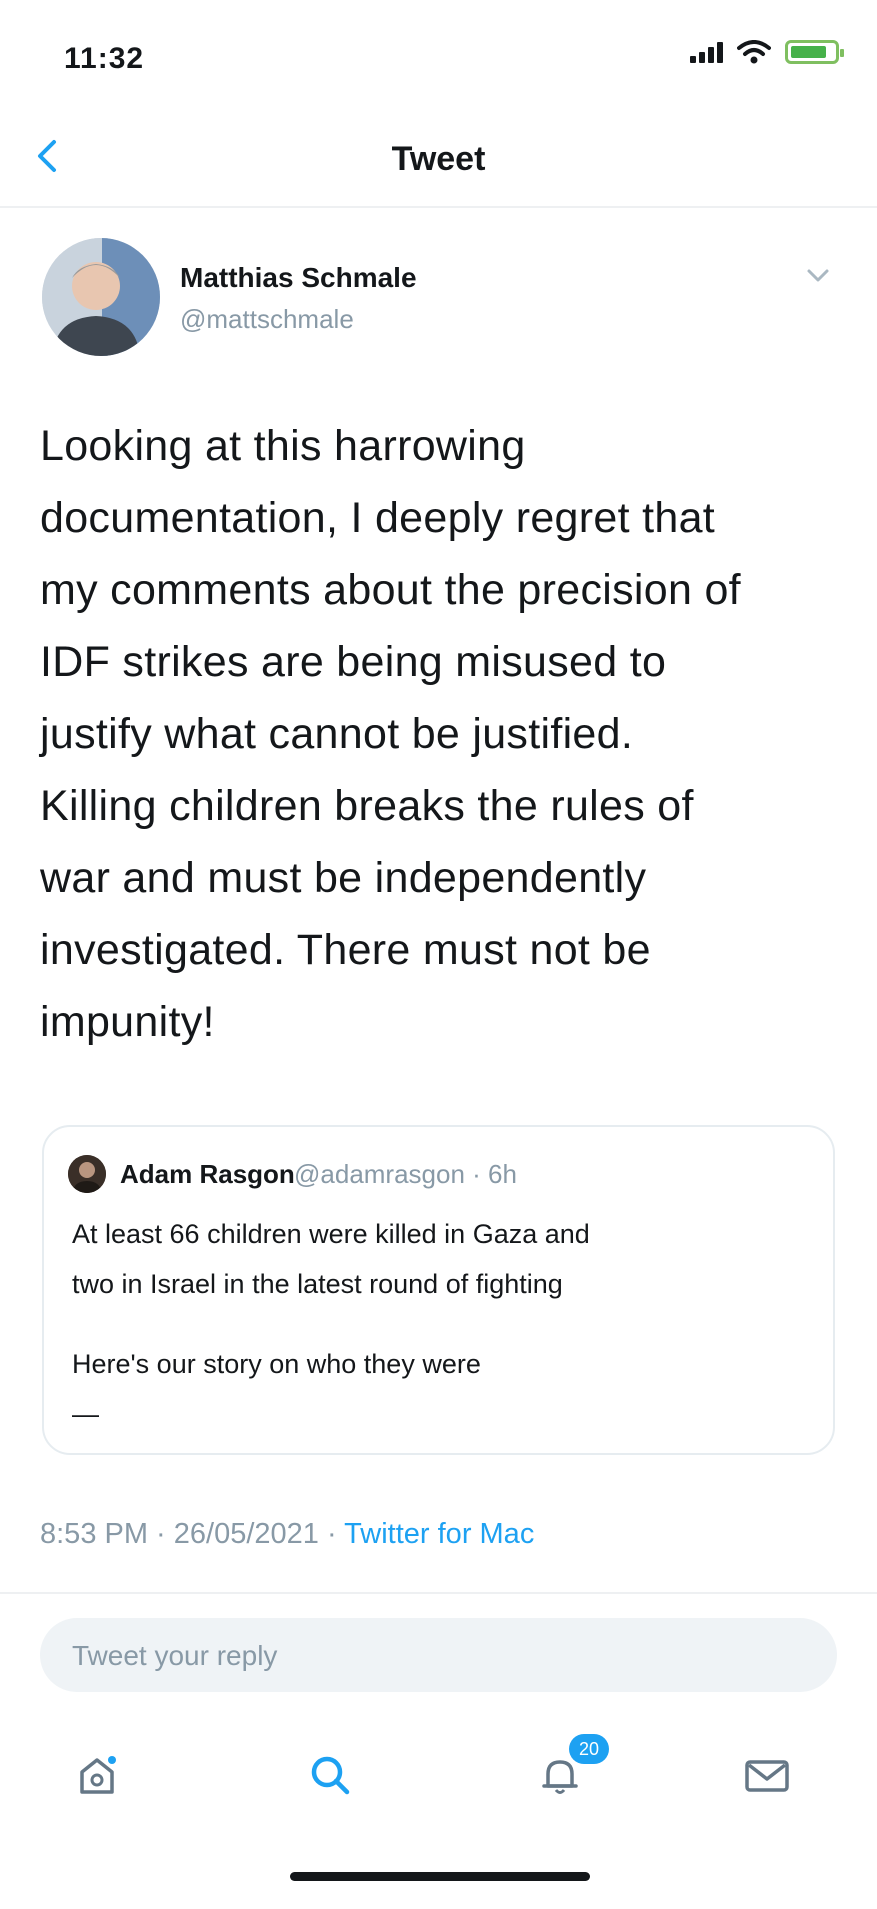  I want to click on tweet-text-line: investigated. There must not be, so click(345, 950).